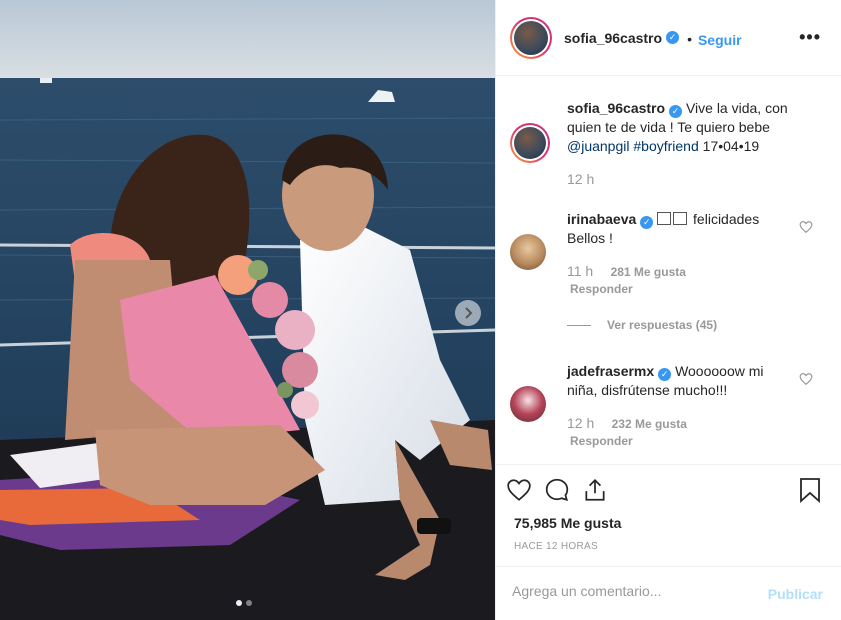  Describe the element at coordinates (613, 38) in the screenshot. I see `author-username: sofia_96castro` at that location.